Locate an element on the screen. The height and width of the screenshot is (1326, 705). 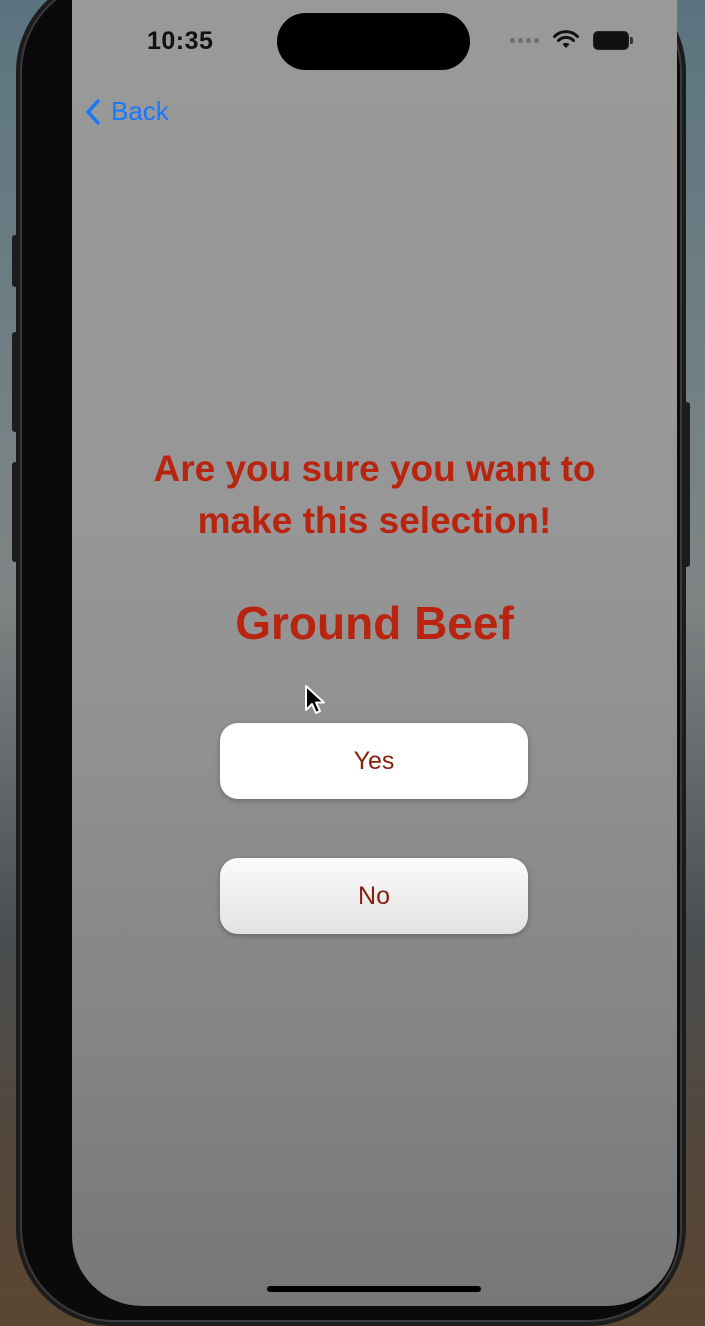
back-label: Back is located at coordinates (140, 111).